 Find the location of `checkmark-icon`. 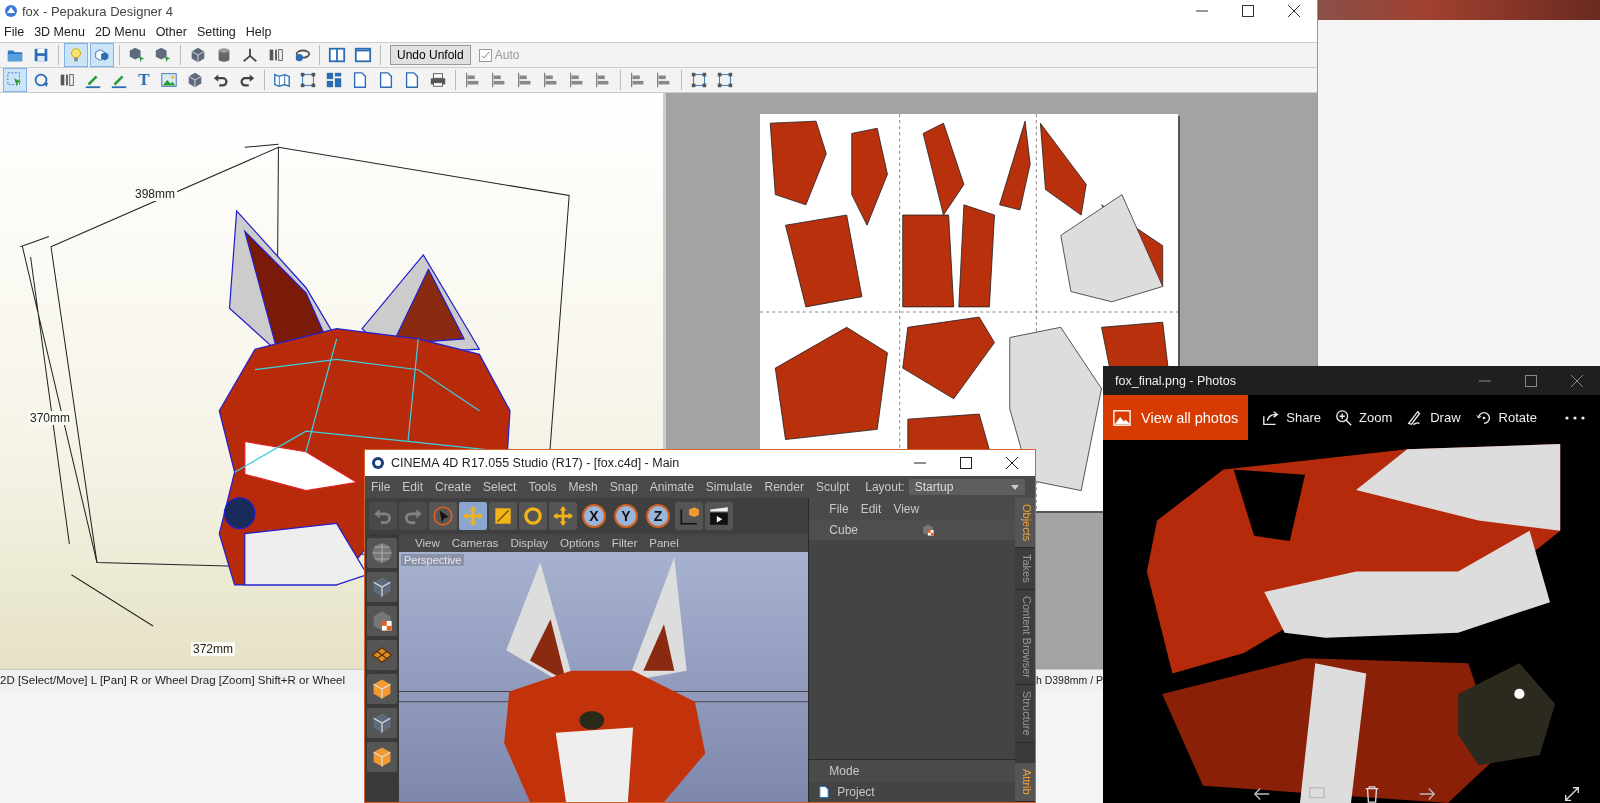

checkmark-icon is located at coordinates (485, 55).